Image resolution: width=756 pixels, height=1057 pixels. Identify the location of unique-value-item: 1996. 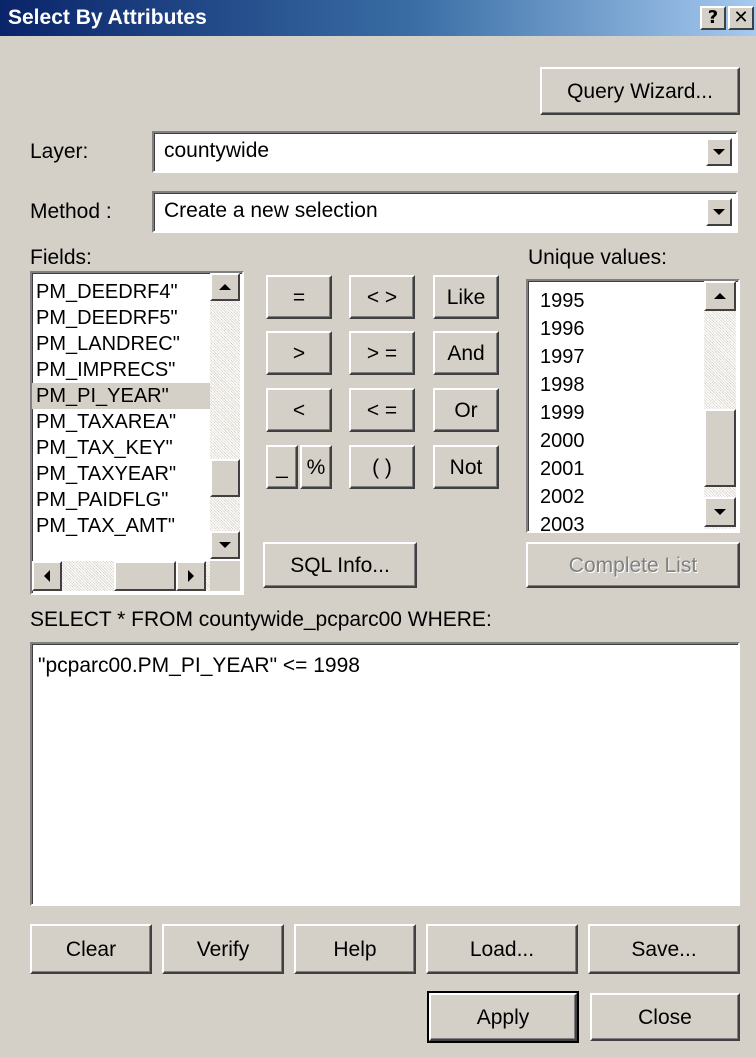
(620, 329).